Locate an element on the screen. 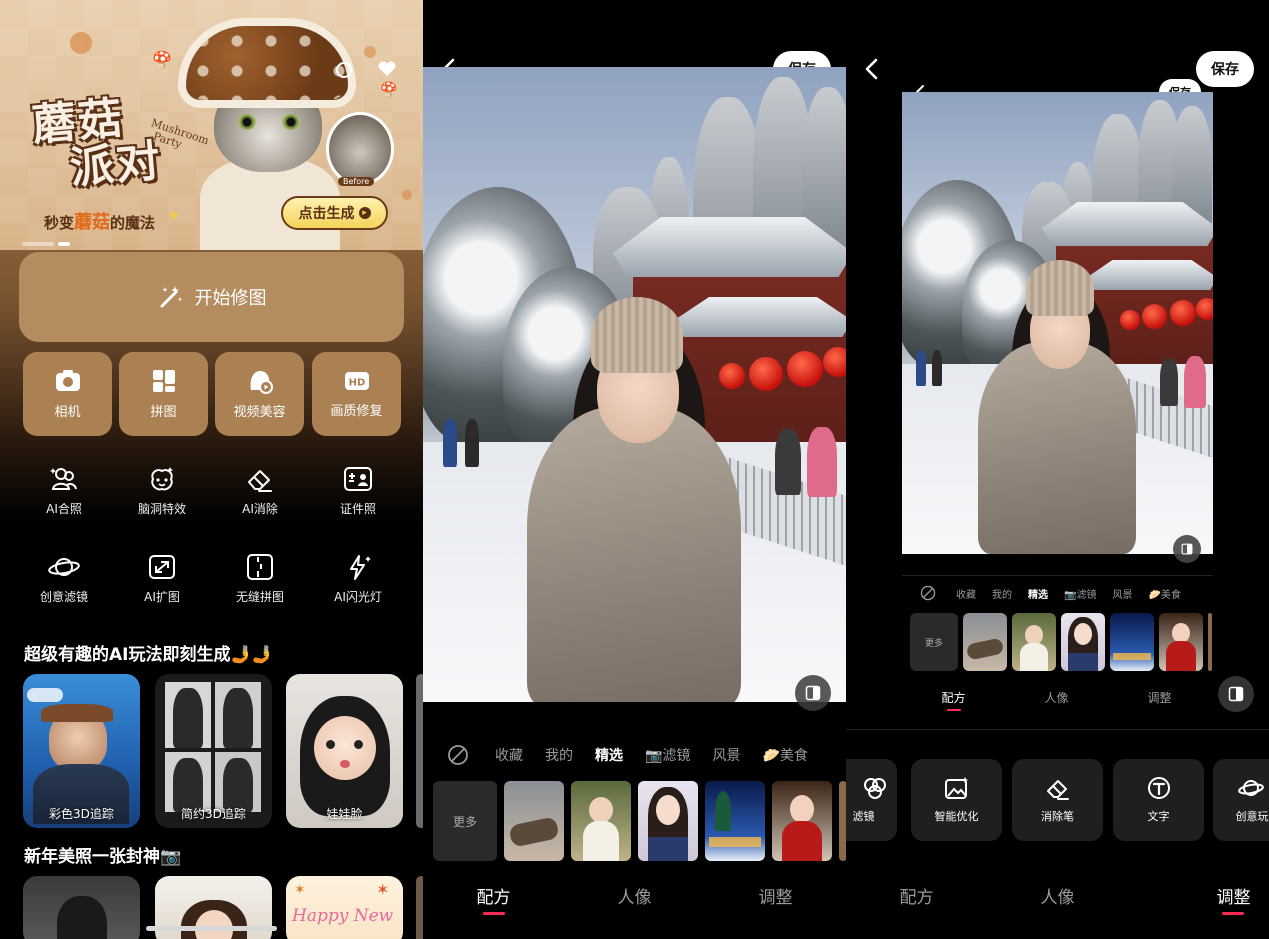 The height and width of the screenshot is (939, 1269). banner-subtitle-prefix: 秒变 is located at coordinates (59, 223).